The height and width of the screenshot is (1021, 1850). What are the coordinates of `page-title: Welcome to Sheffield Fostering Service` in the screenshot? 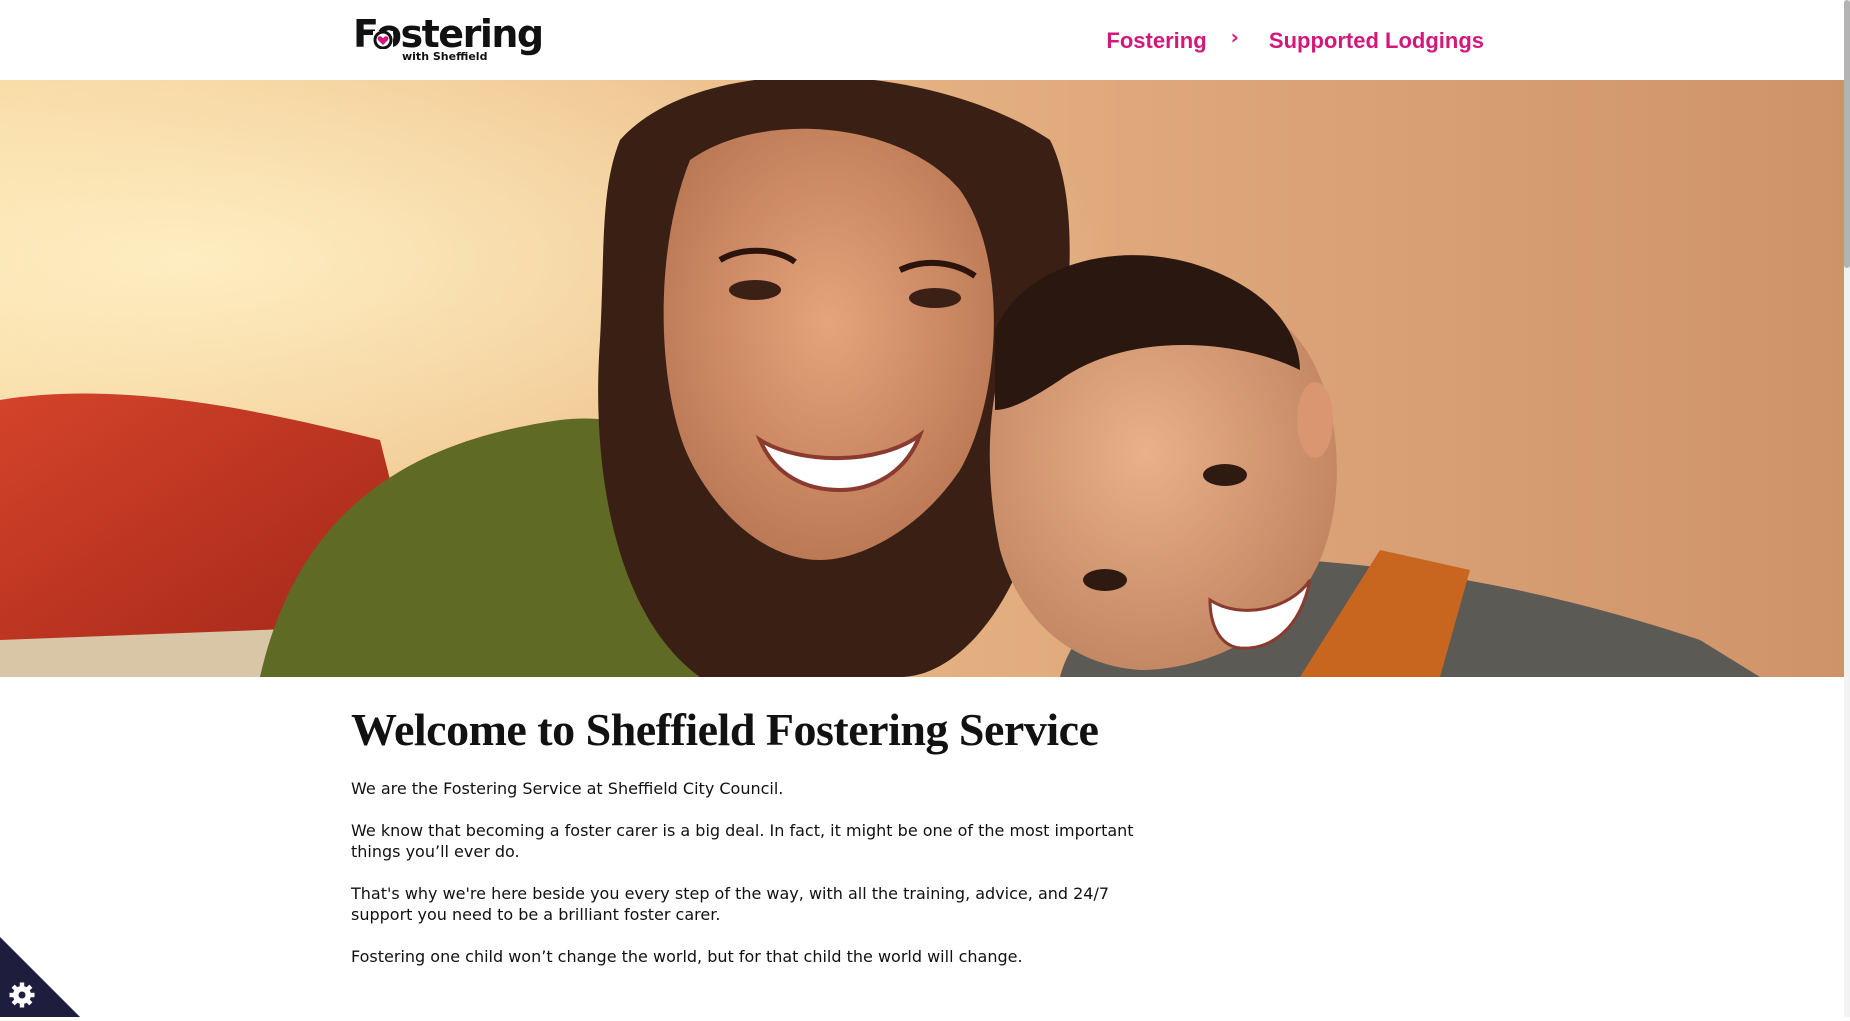 It's located at (725, 729).